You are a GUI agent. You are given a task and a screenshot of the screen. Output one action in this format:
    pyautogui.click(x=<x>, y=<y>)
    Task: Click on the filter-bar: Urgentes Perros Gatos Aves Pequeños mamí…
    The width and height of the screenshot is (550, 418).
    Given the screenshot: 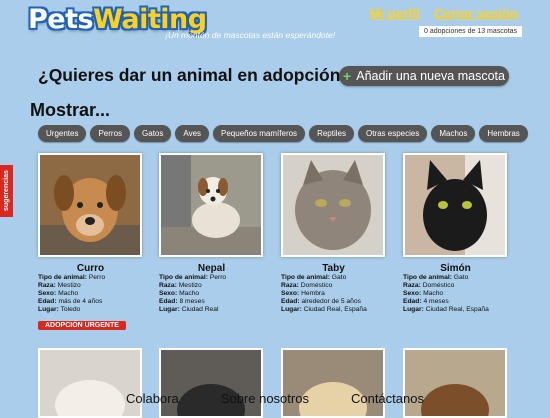 What is the action you would take?
    pyautogui.click(x=283, y=133)
    